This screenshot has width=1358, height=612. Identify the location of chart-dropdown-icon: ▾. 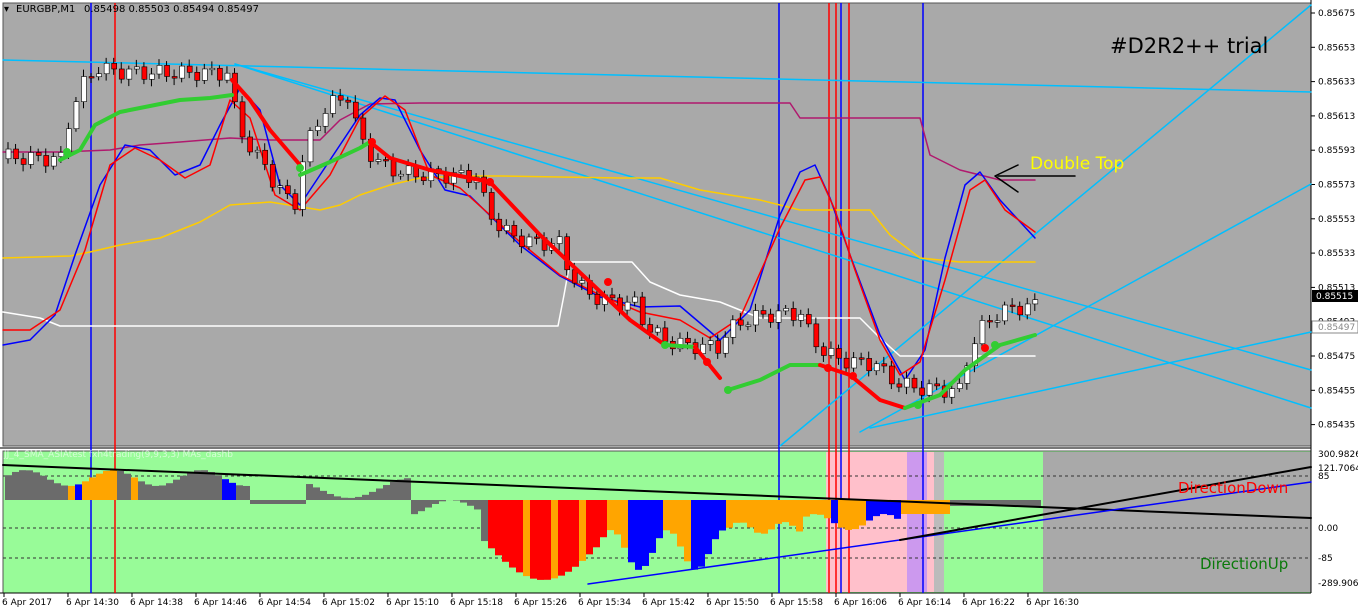
(6, 9).